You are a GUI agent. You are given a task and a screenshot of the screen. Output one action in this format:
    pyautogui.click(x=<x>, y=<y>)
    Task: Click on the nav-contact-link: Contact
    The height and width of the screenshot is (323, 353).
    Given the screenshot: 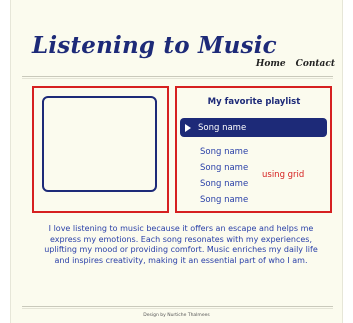 What is the action you would take?
    pyautogui.click(x=315, y=64)
    